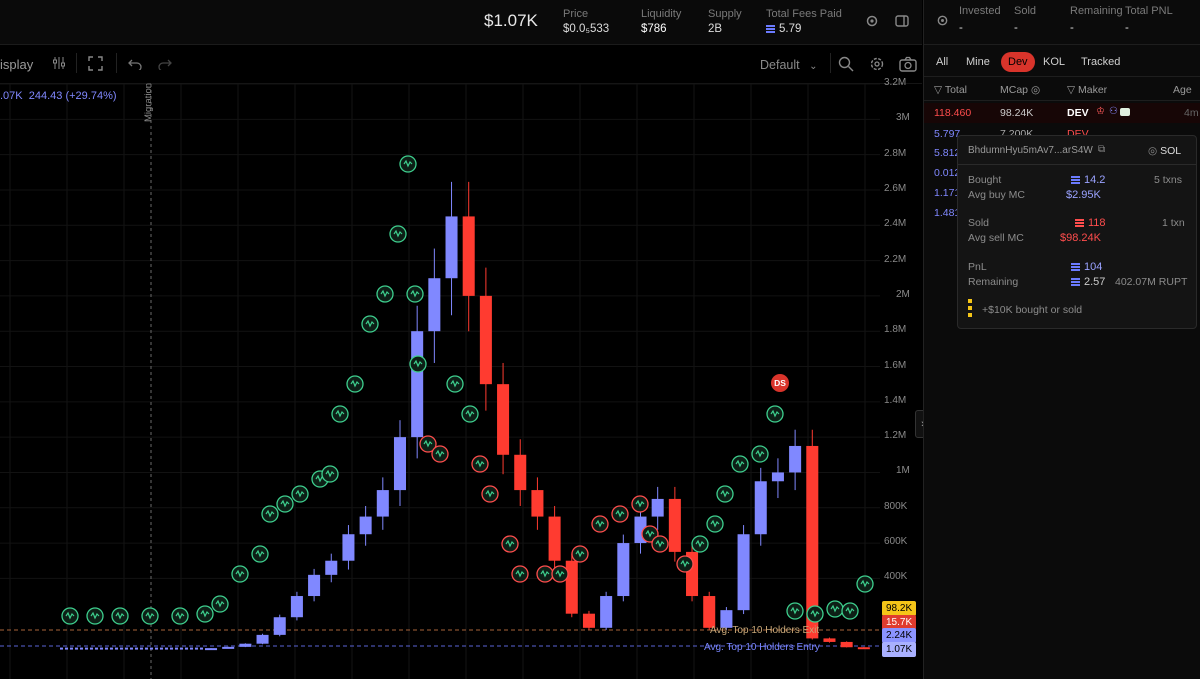  What do you see at coordinates (1030, 150) in the screenshot?
I see `wallet-address: BhdumnHyu5mAv7...arS4W` at bounding box center [1030, 150].